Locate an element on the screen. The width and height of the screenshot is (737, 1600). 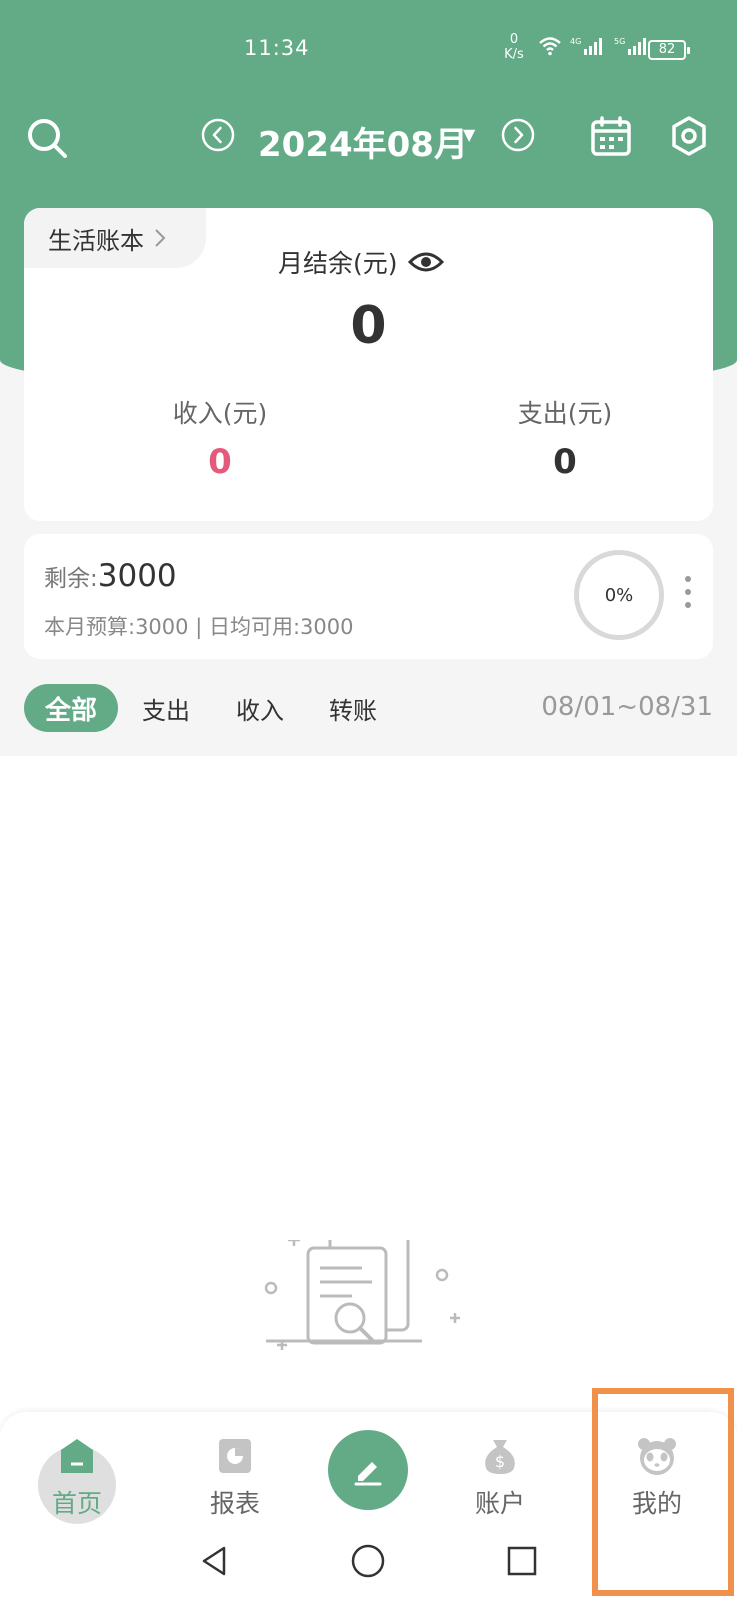
calendar-button is located at coordinates (611, 136).